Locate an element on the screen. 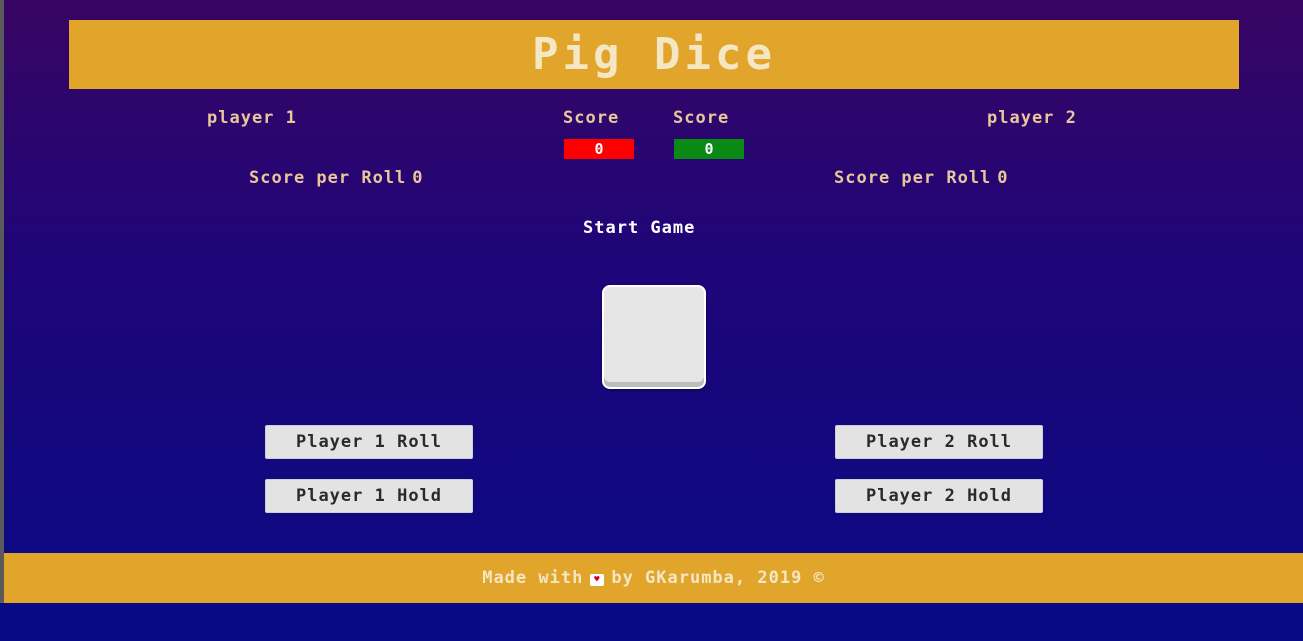  player-1-name: player 1 is located at coordinates (252, 118).